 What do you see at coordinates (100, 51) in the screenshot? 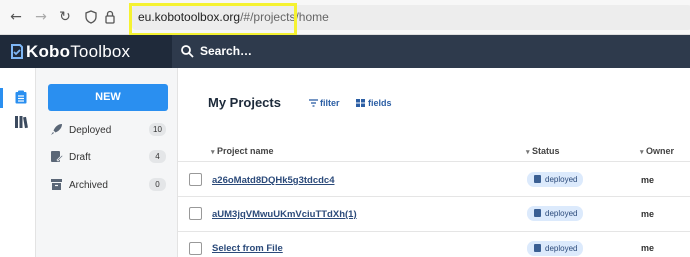
I see `logo-toolbox: Toolbox` at bounding box center [100, 51].